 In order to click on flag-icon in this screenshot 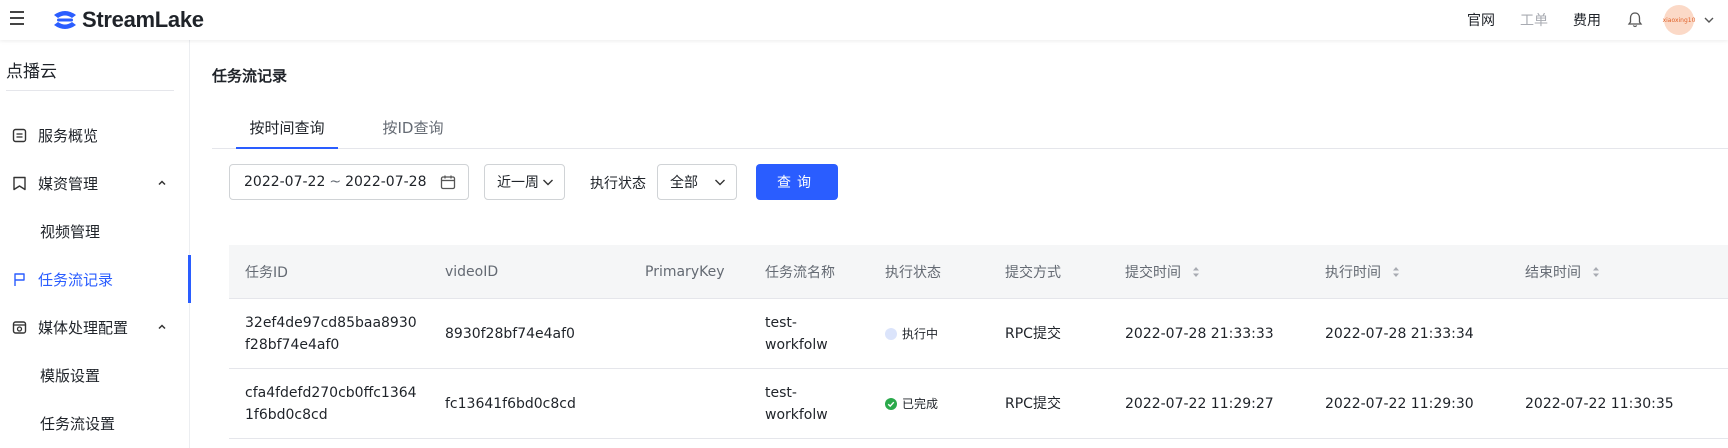, I will do `click(19, 279)`.